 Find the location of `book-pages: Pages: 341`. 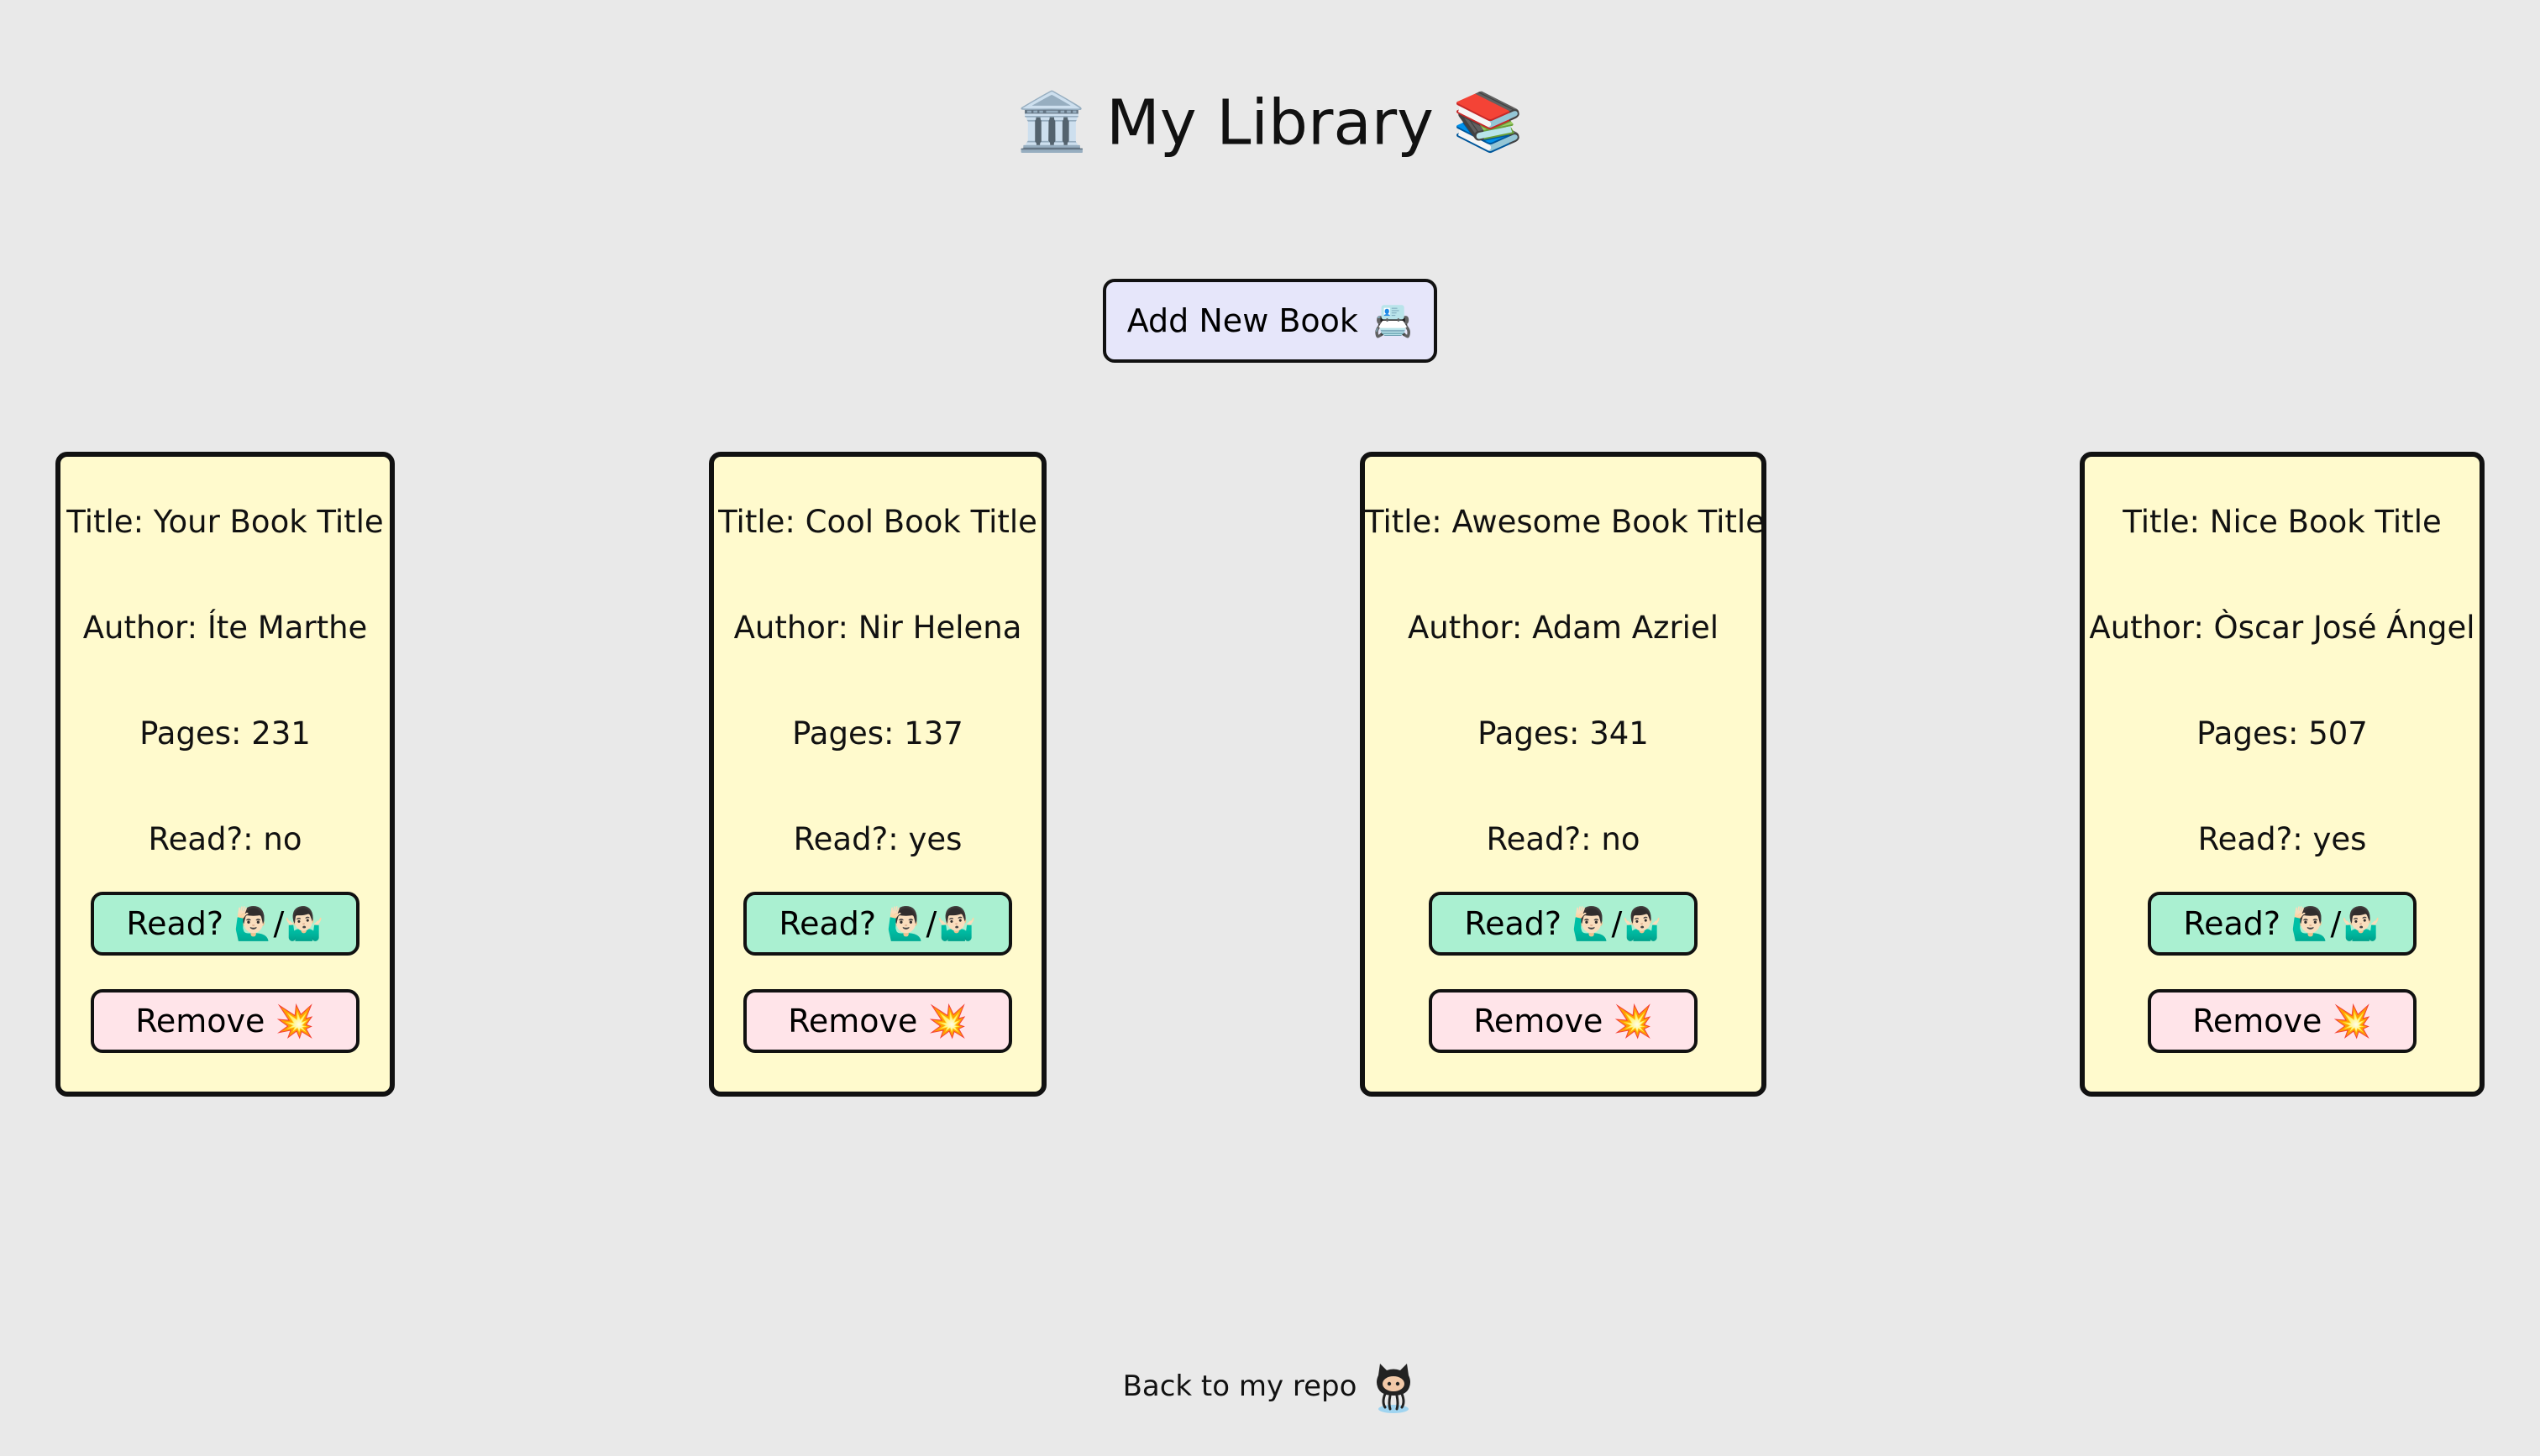

book-pages: Pages: 341 is located at coordinates (1563, 733).